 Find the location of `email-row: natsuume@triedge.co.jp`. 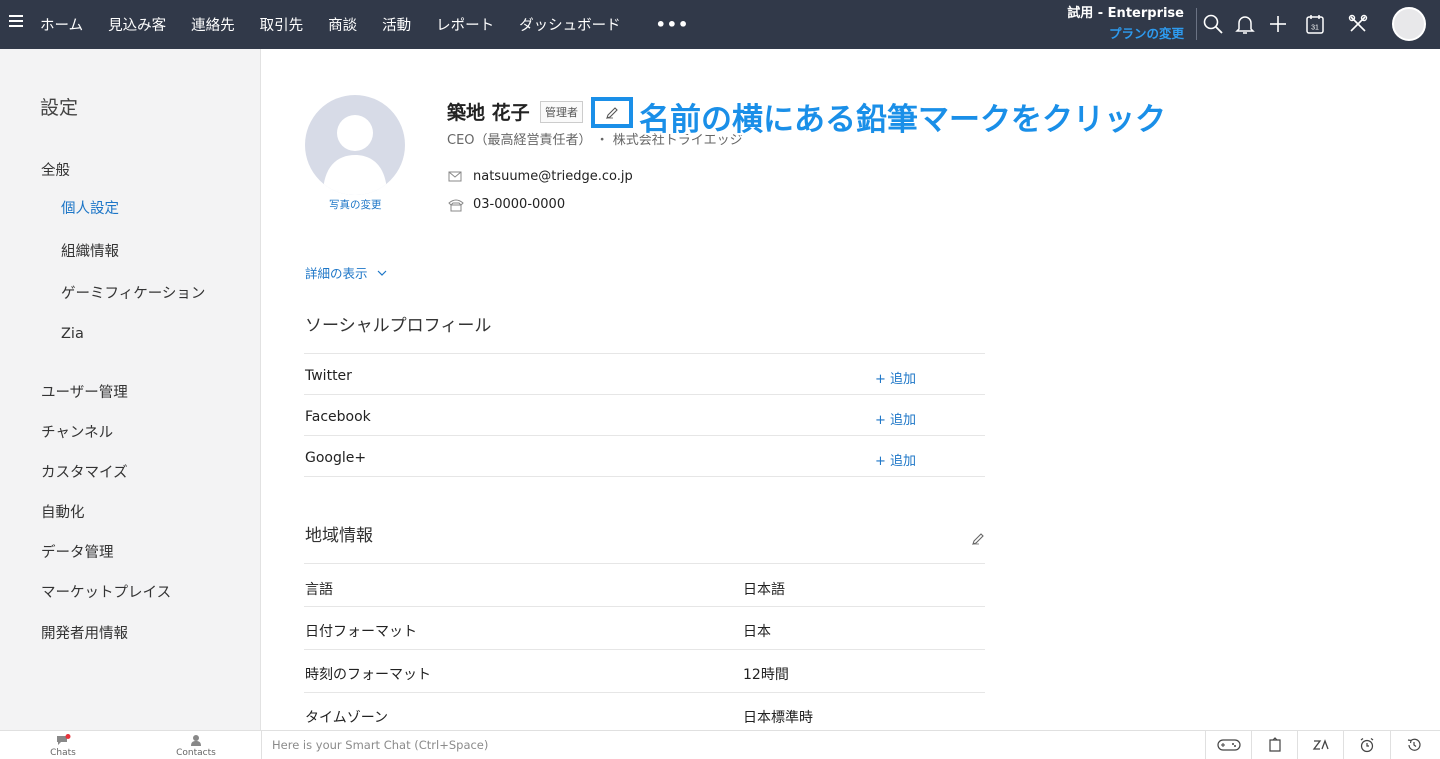

email-row: natsuume@triedge.co.jp is located at coordinates (540, 176).